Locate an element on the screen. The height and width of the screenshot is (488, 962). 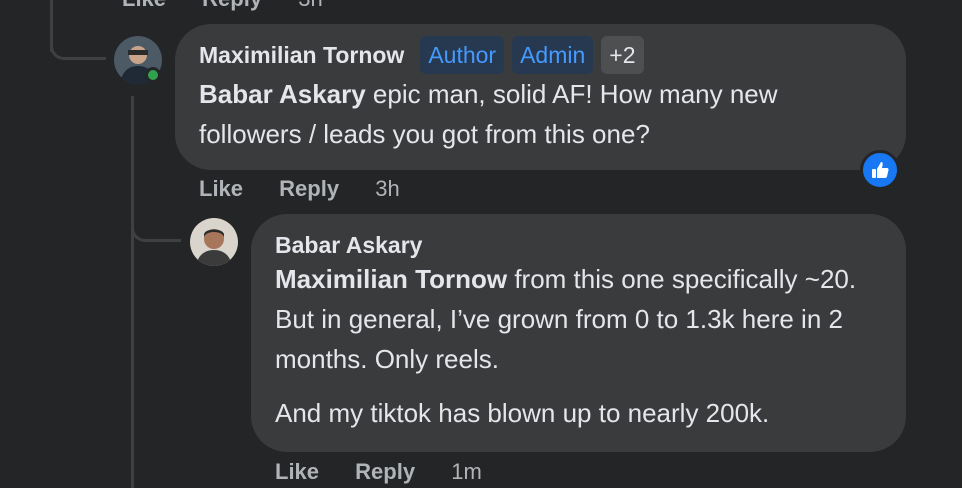
reply-actions: Like Reply 1m is located at coordinates (378, 472).